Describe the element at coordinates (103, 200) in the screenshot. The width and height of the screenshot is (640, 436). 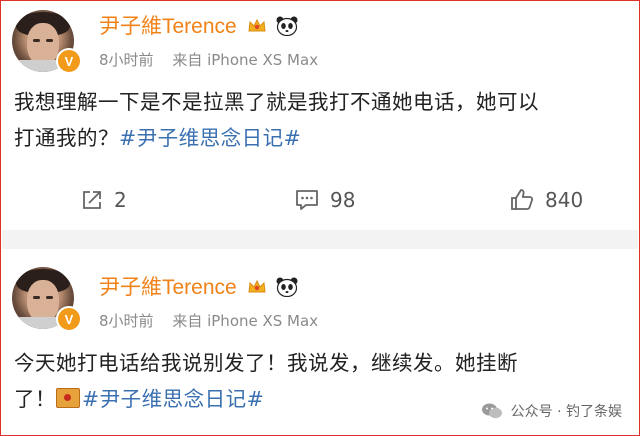
I see `share-button: 2` at that location.